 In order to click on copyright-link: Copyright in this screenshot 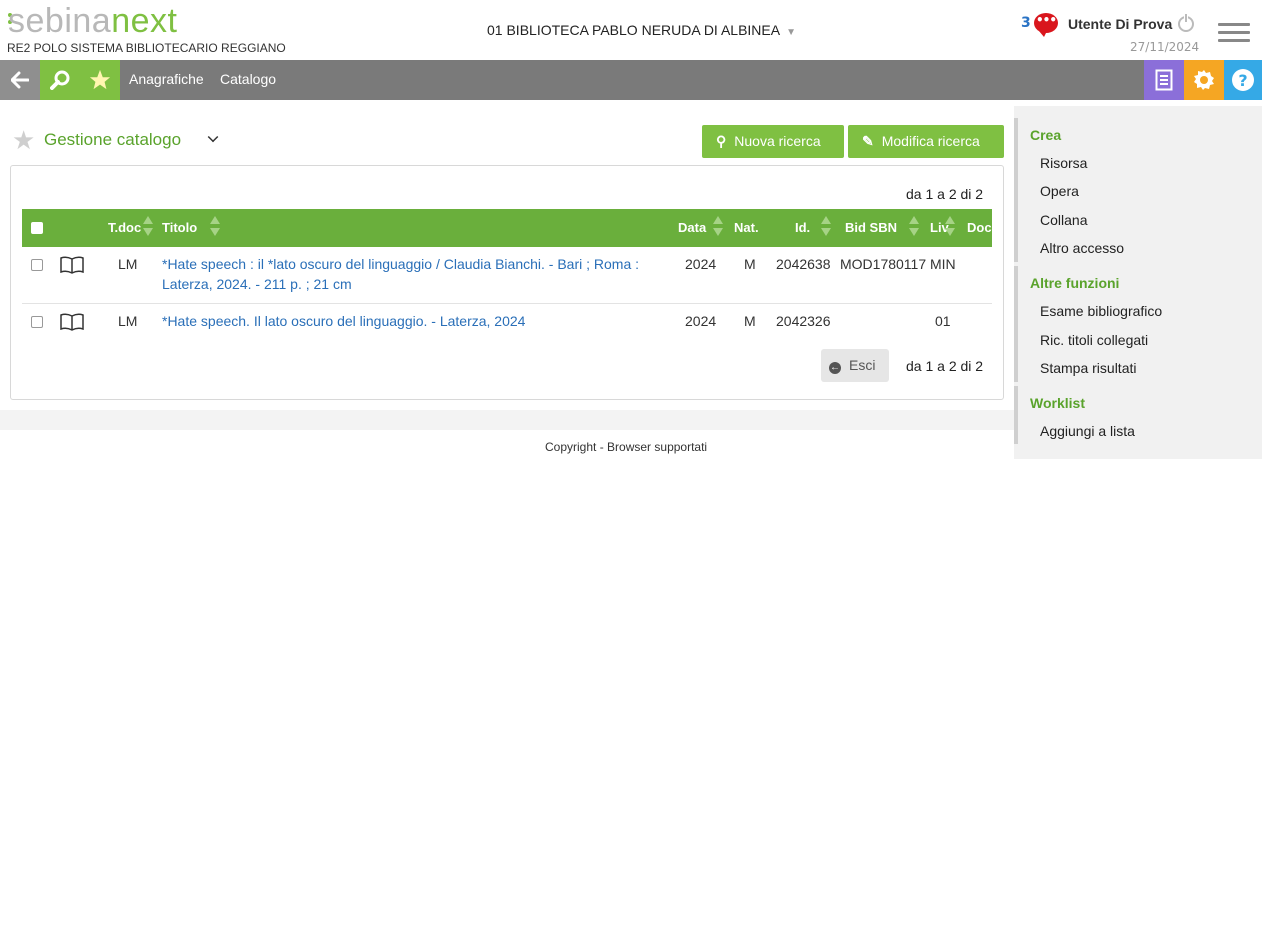, I will do `click(570, 447)`.